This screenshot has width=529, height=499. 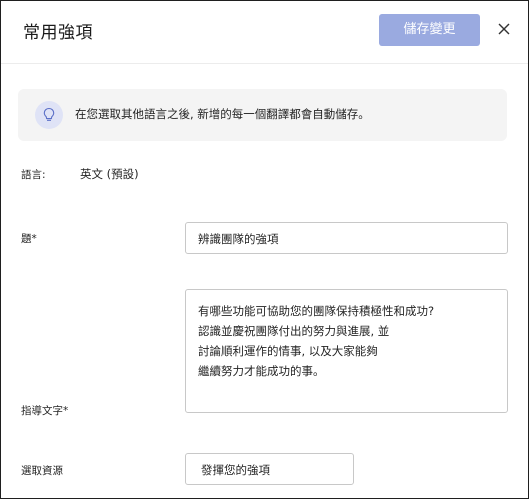 I want to click on resource-selector-value: 發揮您的強項, so click(x=235, y=470).